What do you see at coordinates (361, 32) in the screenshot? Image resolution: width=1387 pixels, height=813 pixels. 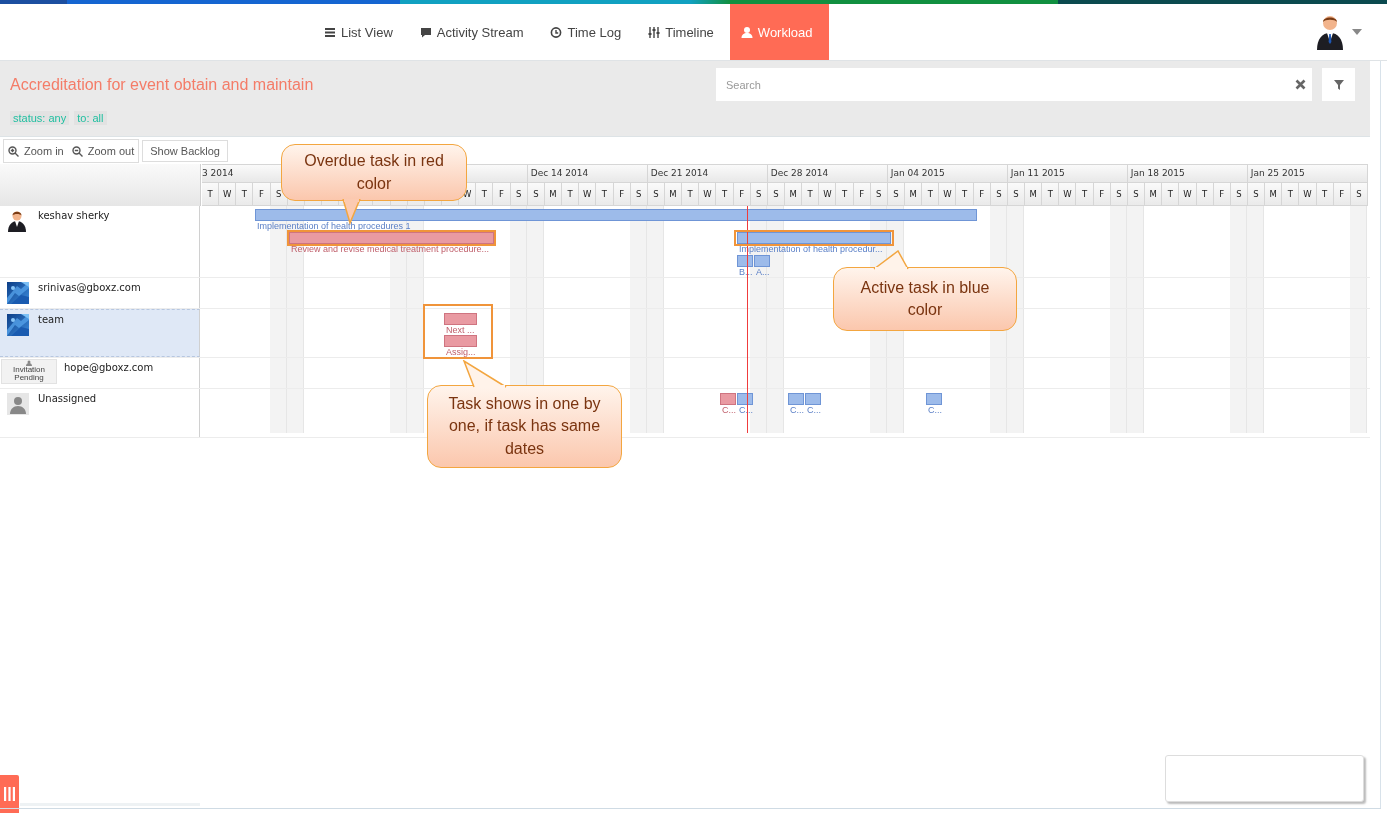 I see `nav-tab: List View` at bounding box center [361, 32].